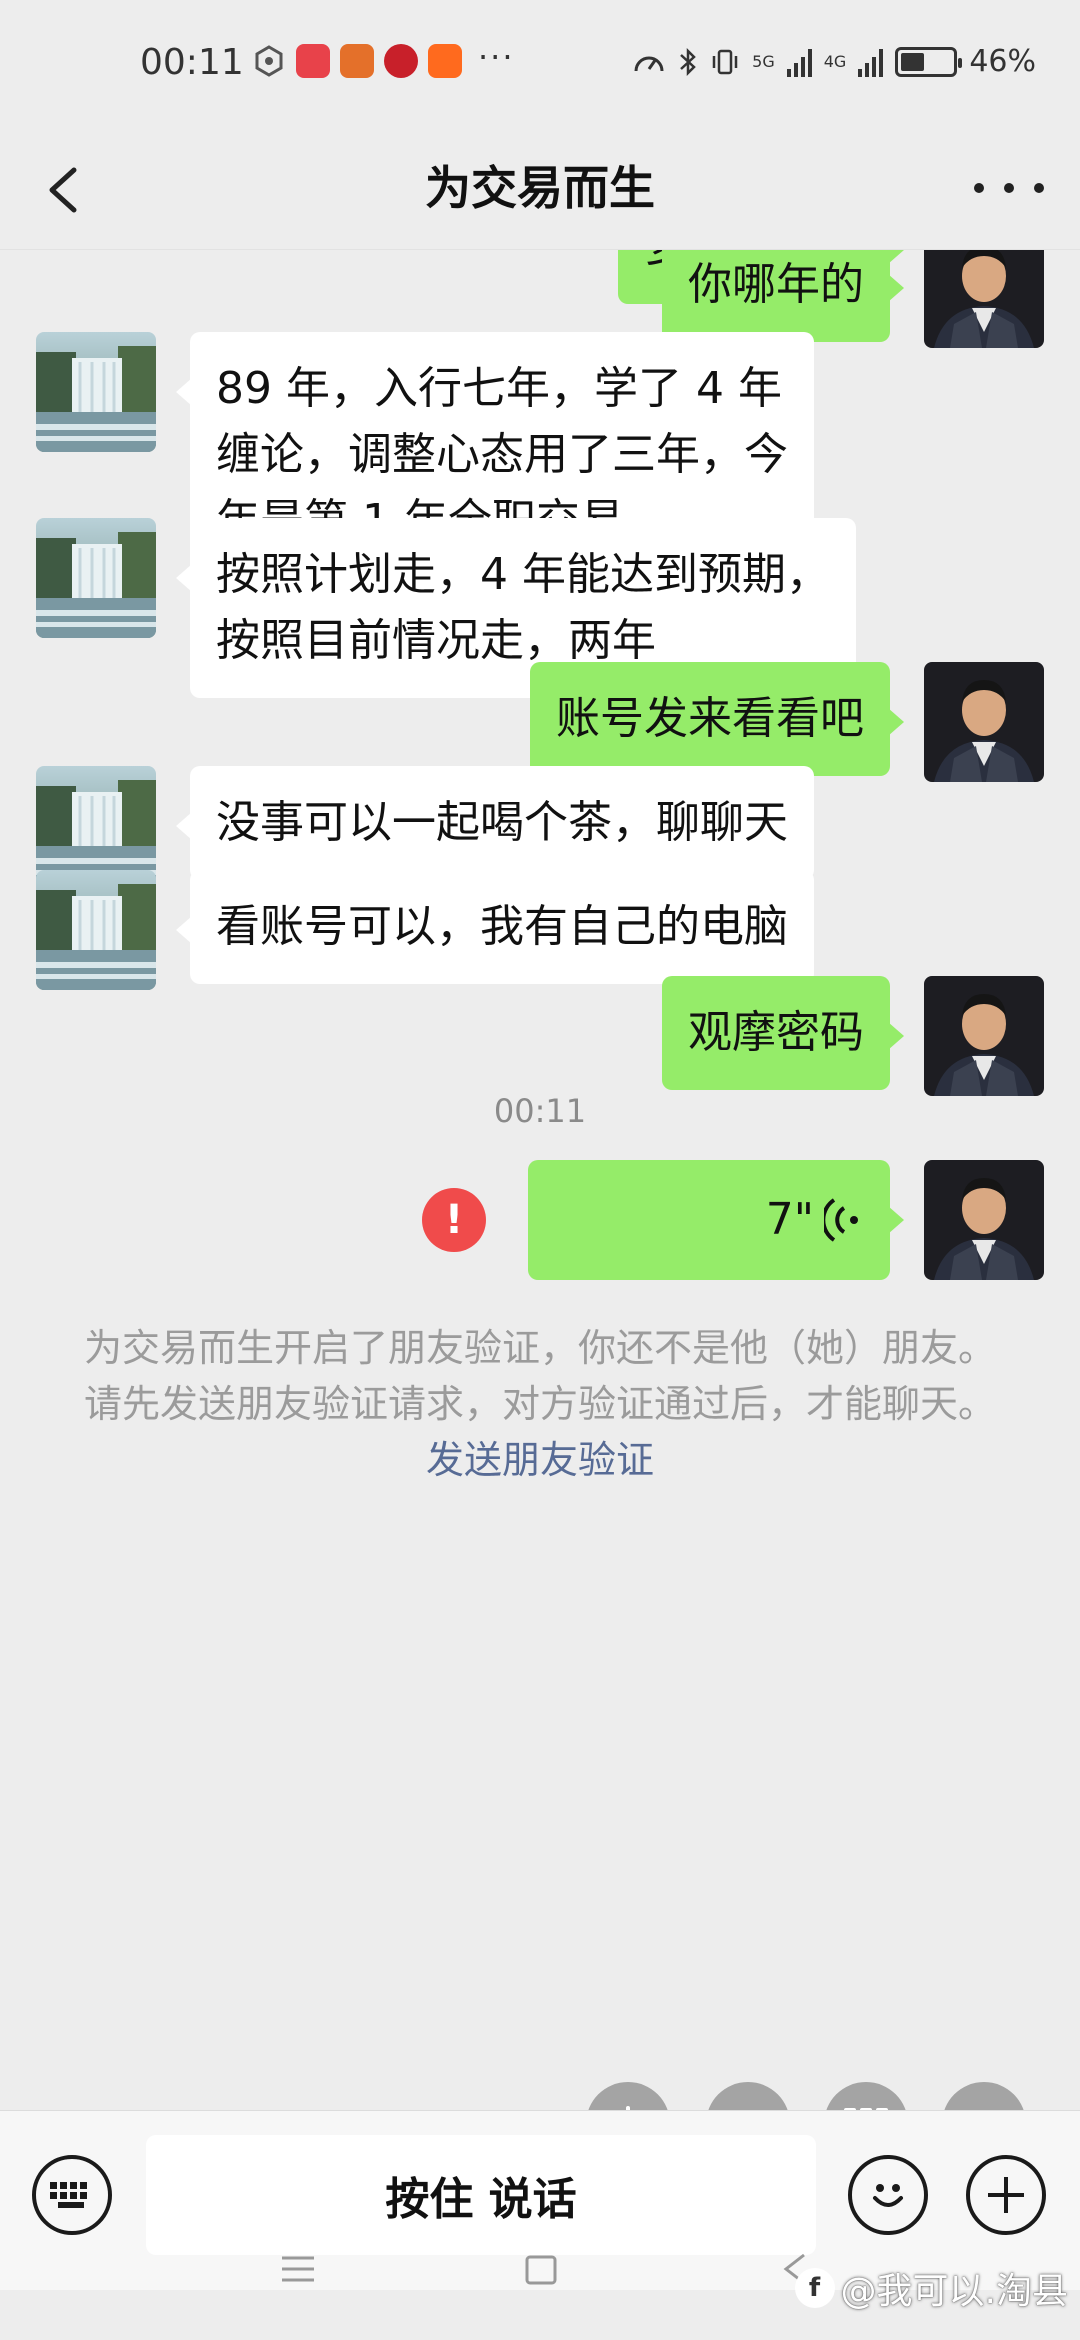 This screenshot has width=1080, height=2340. I want to click on message-bubble: 没事可以一起喝个茶，聊聊天, so click(495, 823).